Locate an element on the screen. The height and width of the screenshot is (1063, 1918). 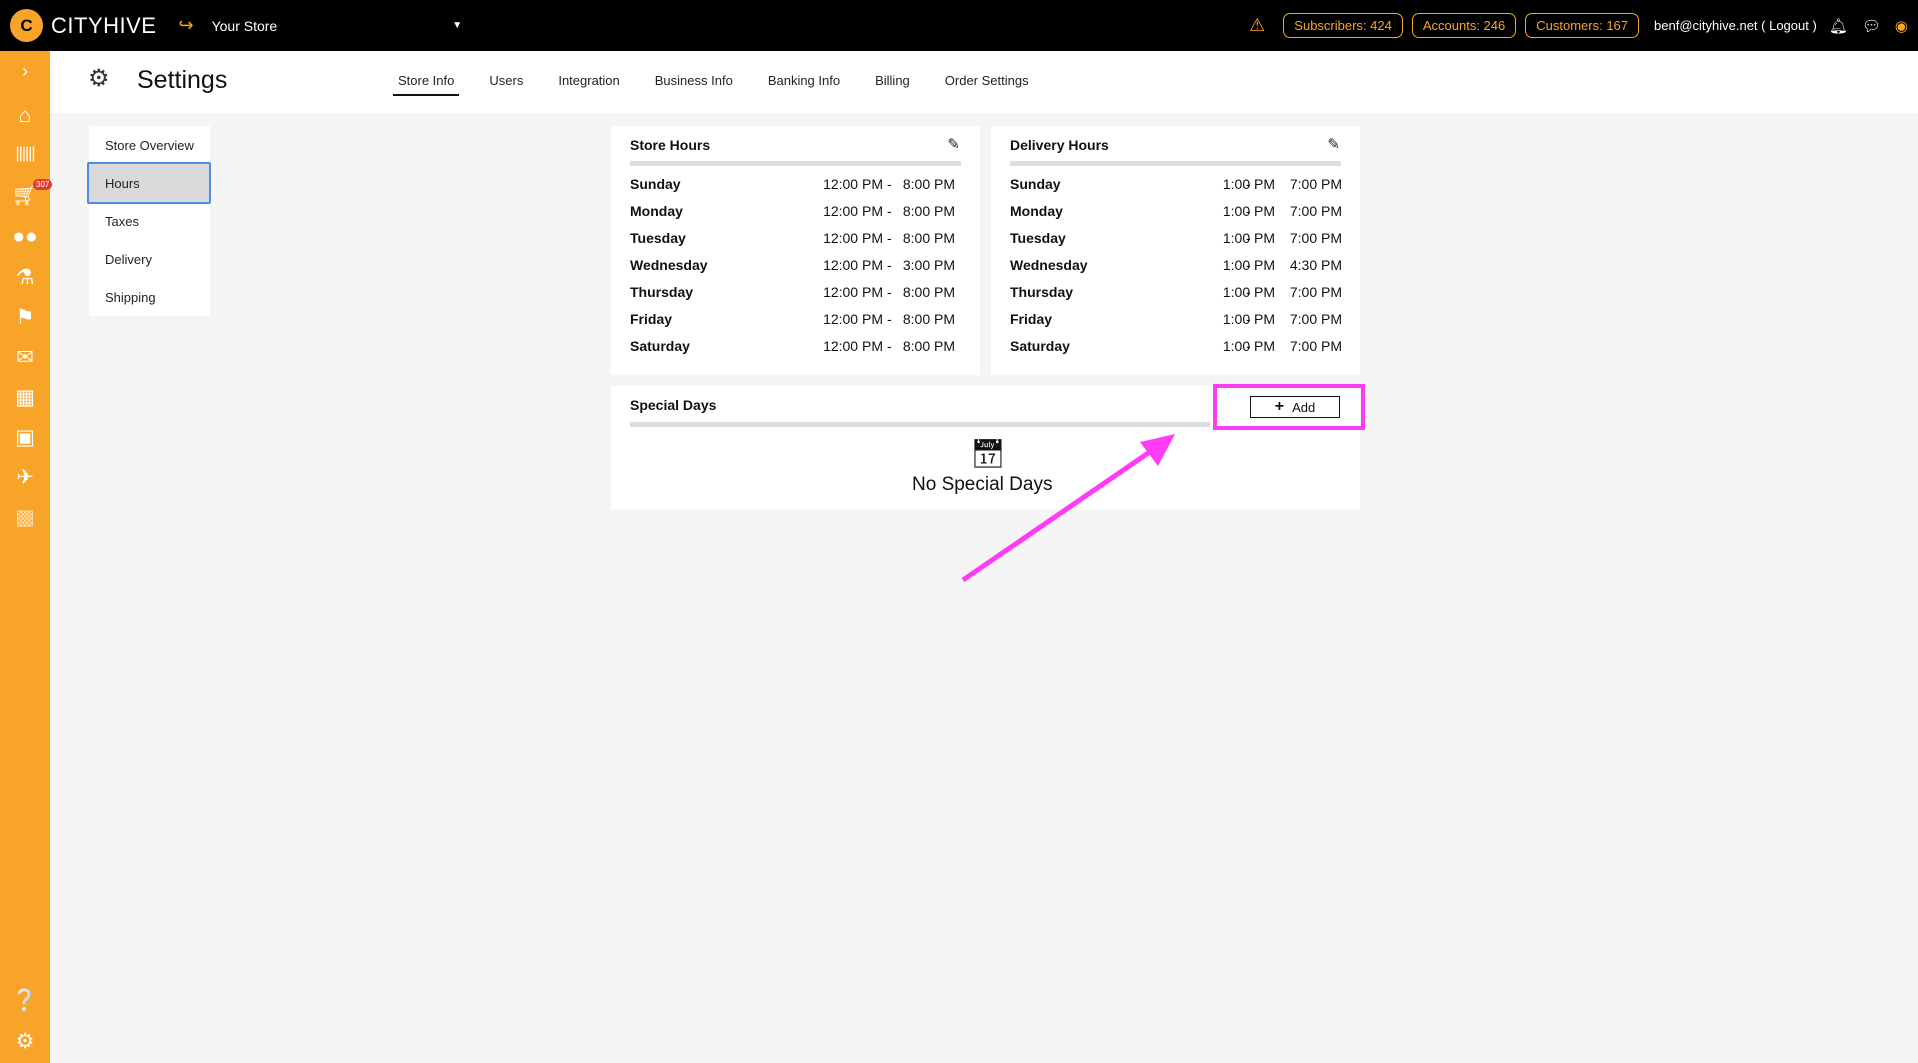
user-email-logout: benf@cityhive.net ( Logout ) is located at coordinates (1735, 25).